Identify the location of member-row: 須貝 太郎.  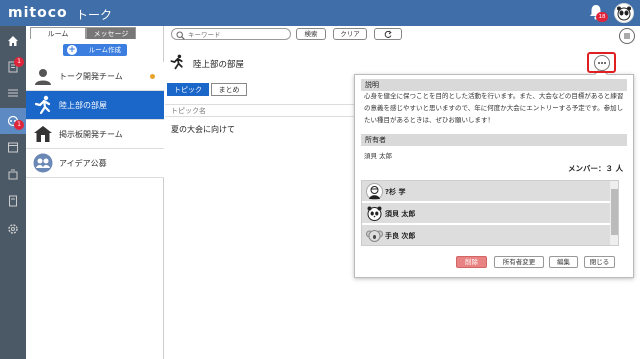
(486, 213).